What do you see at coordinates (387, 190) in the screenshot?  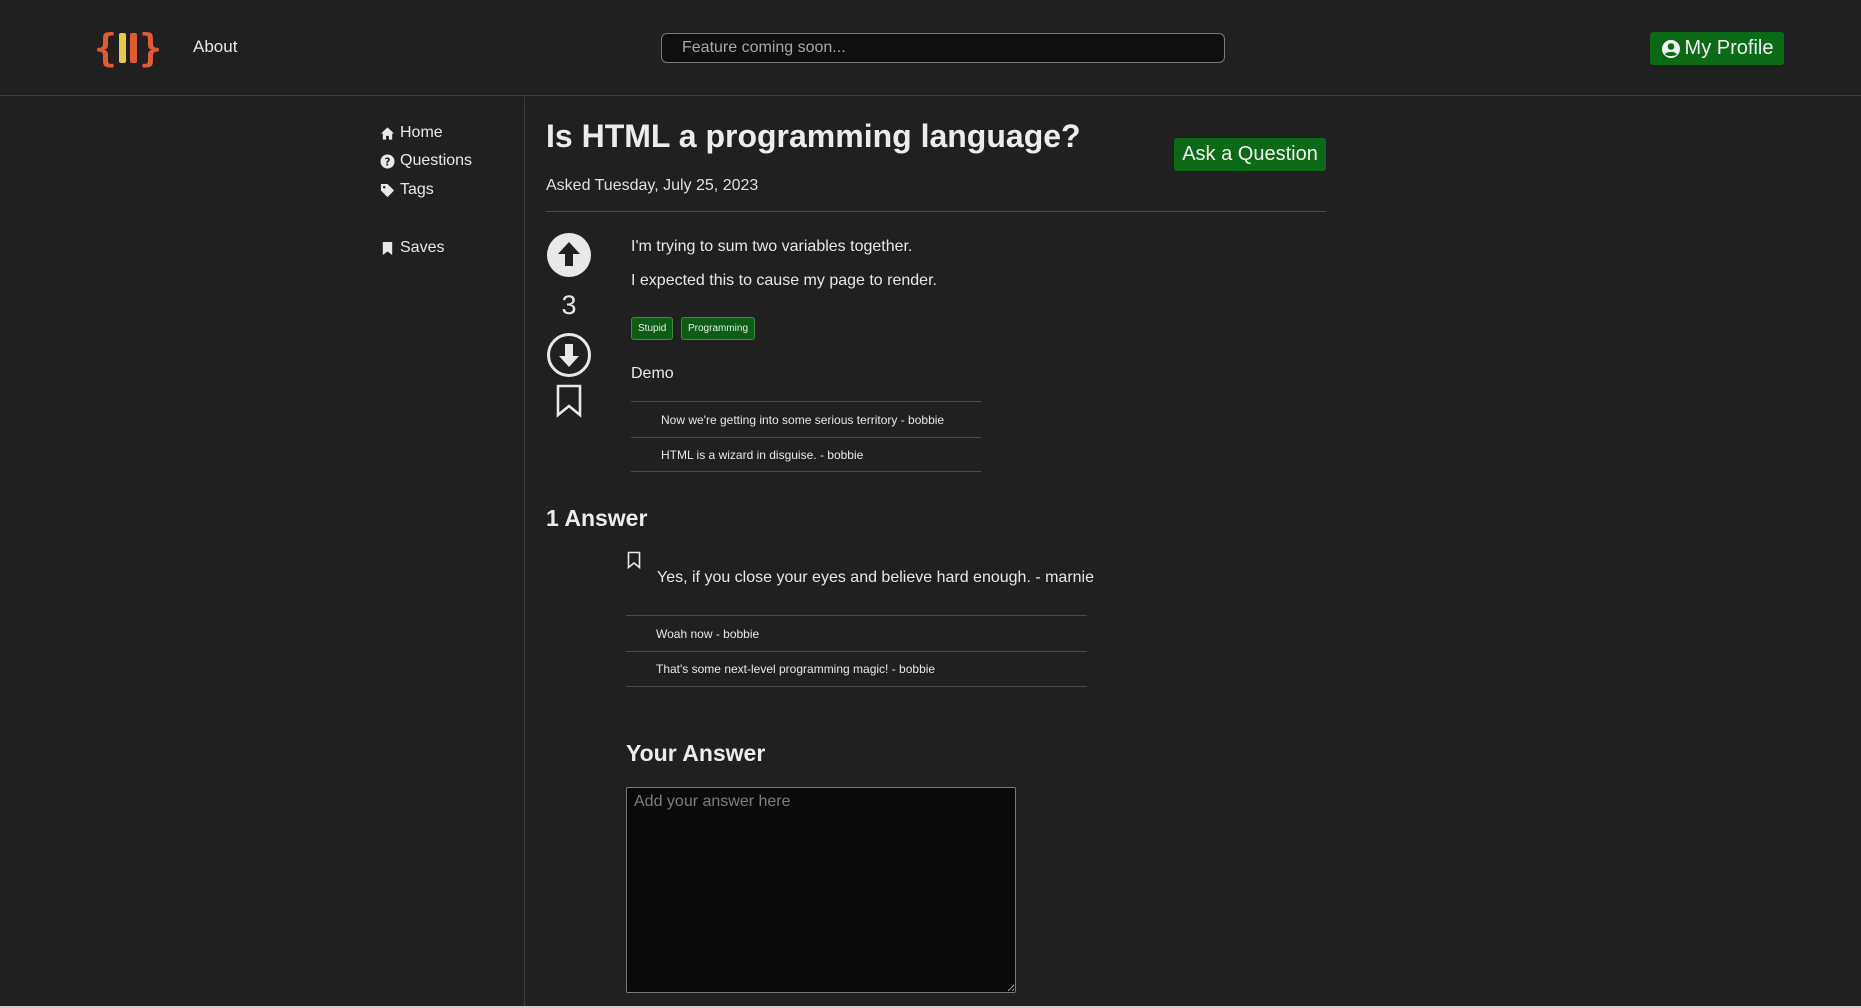 I see `tag-icon` at bounding box center [387, 190].